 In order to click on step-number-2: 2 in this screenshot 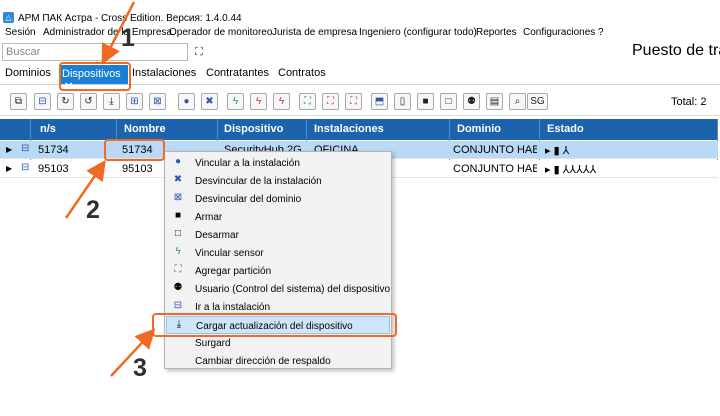, I will do `click(93, 210)`.